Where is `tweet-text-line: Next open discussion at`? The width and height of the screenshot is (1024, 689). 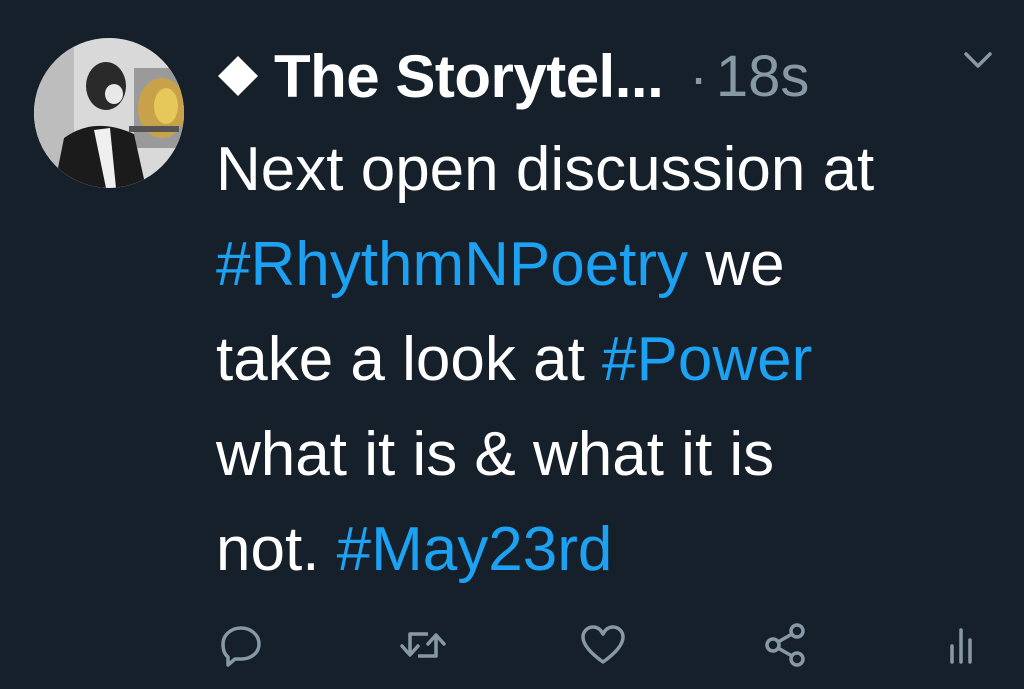
tweet-text-line: Next open discussion at is located at coordinates (611, 169).